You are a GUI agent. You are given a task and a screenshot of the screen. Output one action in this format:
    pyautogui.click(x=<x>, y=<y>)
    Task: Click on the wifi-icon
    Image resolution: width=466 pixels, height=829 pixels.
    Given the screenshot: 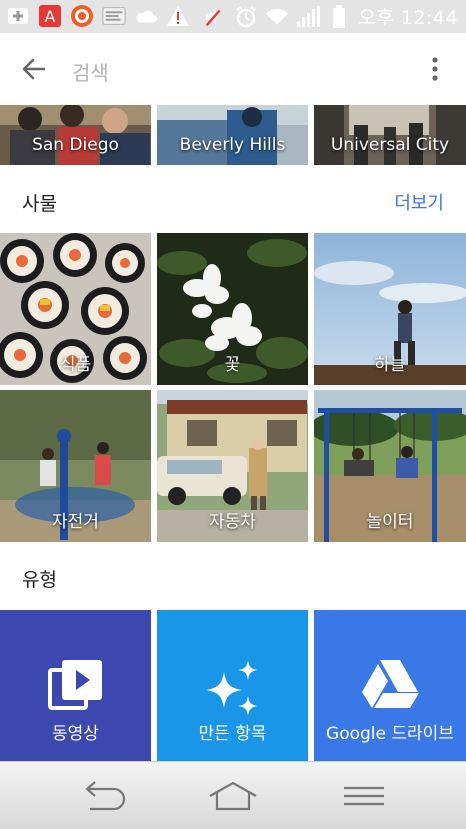 What is the action you would take?
    pyautogui.click(x=277, y=17)
    